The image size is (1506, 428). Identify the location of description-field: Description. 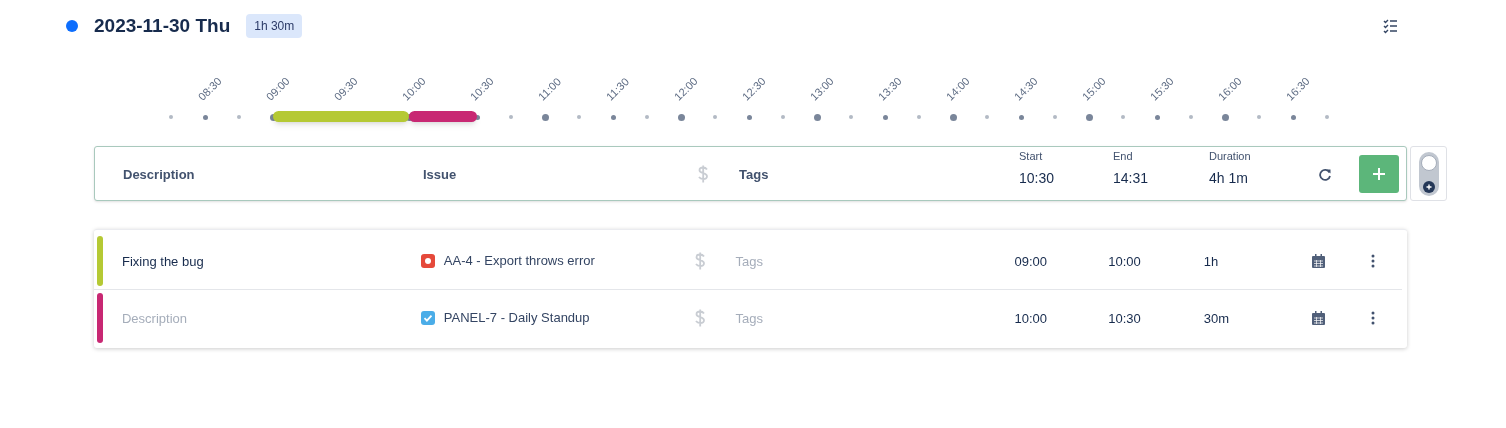
(159, 174).